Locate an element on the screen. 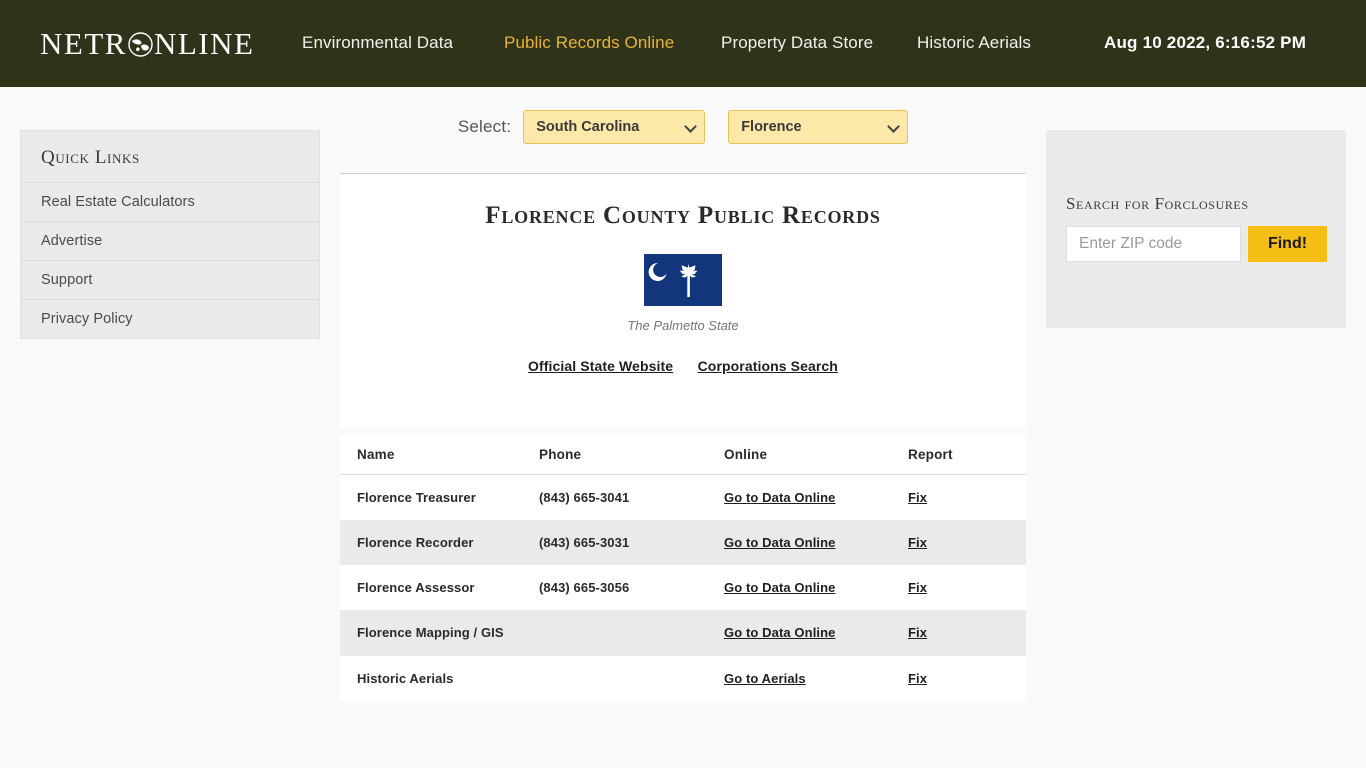 The image size is (1366, 768). cell-name: Florence Treasurer is located at coordinates (416, 497).